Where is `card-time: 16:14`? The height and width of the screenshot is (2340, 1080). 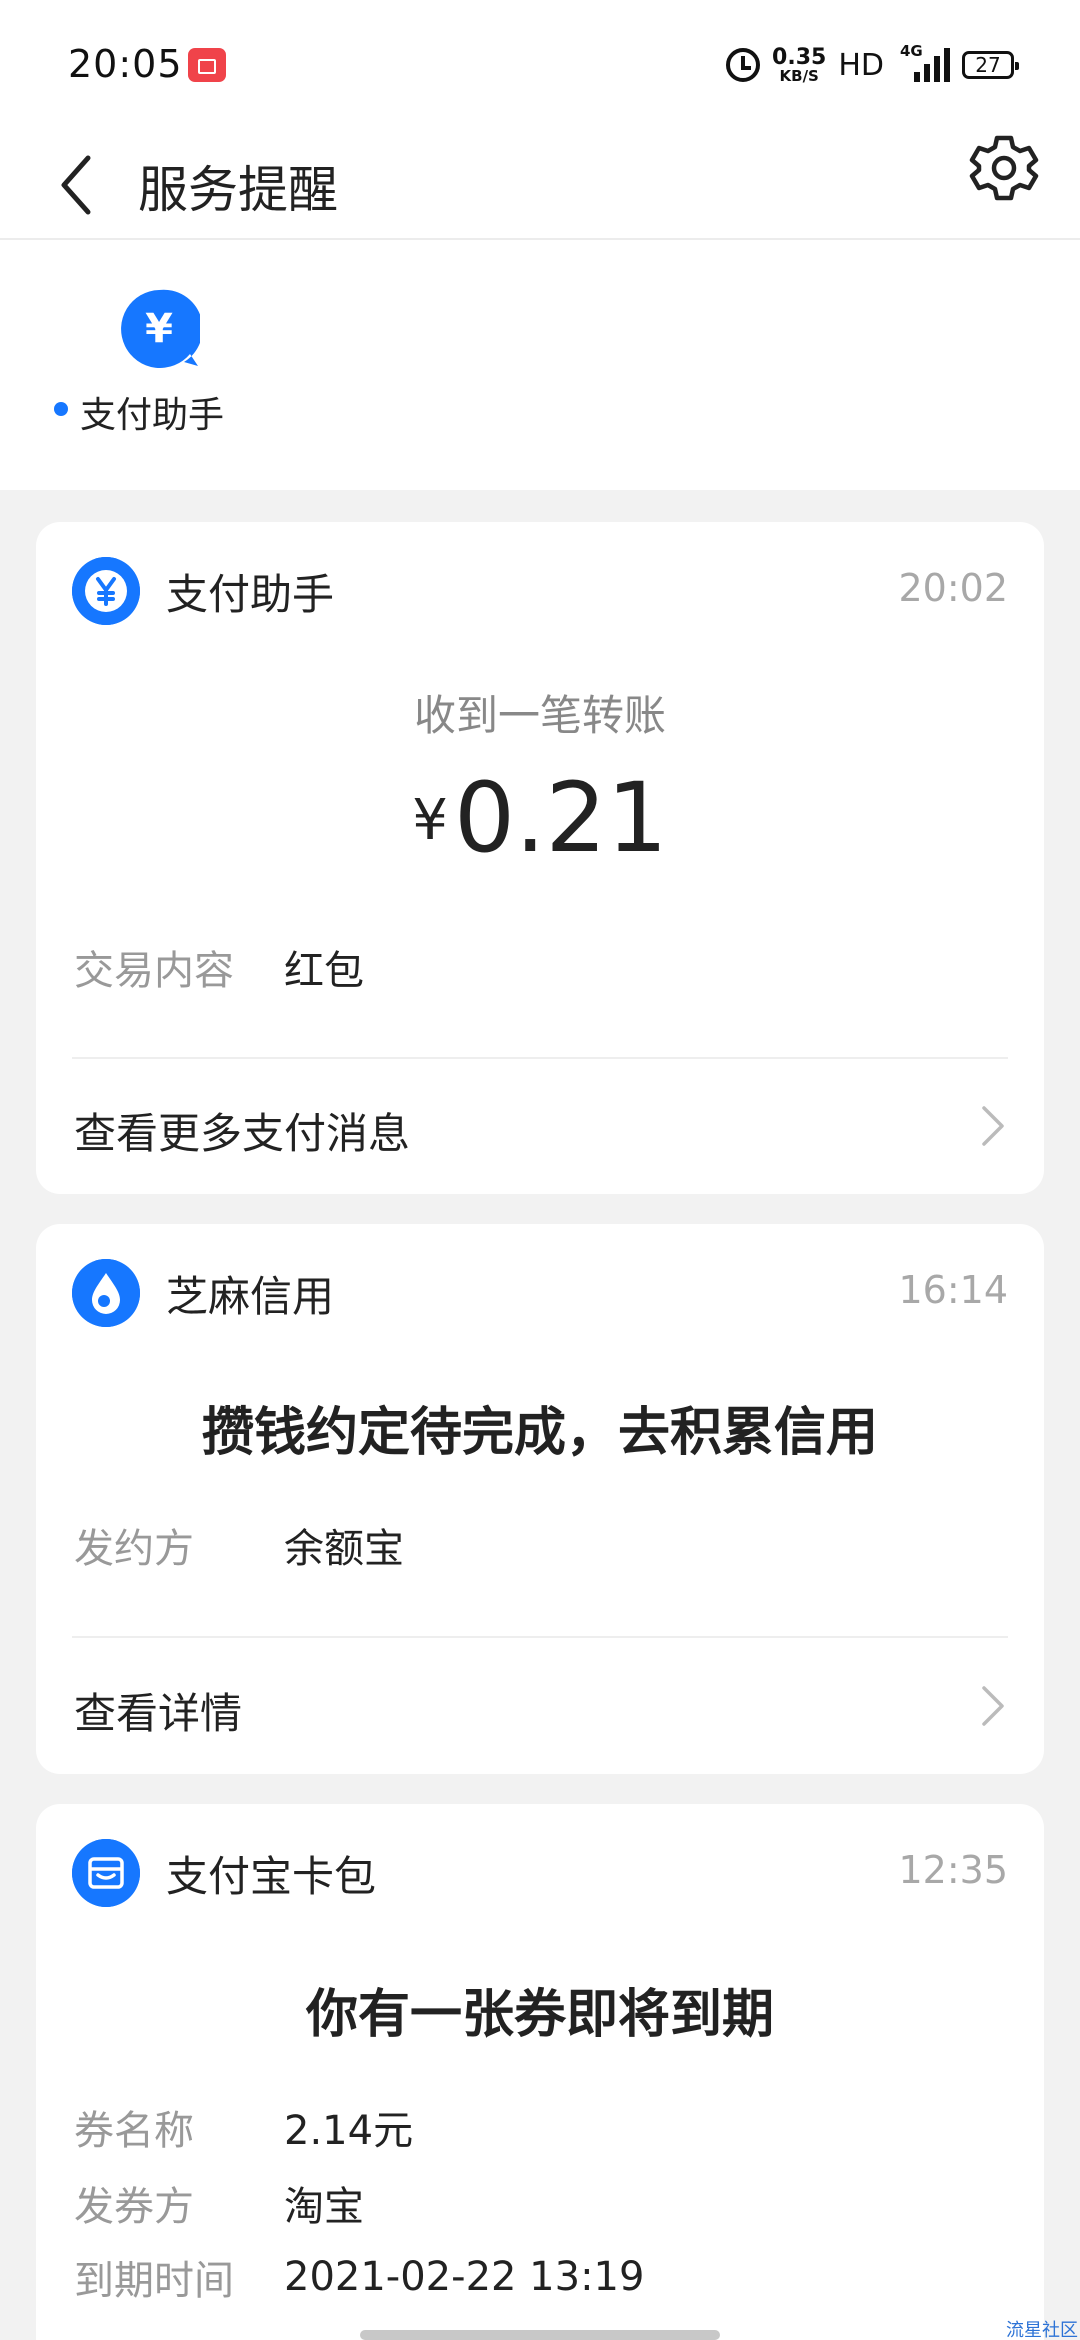
card-time: 16:14 is located at coordinates (953, 1290).